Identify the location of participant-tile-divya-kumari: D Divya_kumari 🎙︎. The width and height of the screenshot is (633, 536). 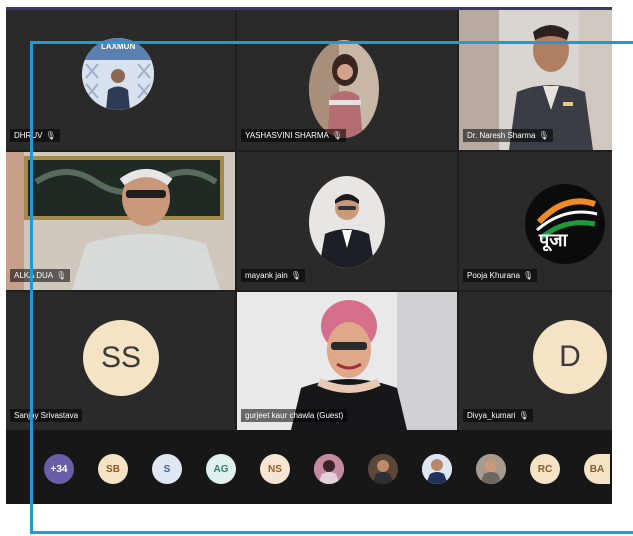
(535, 361).